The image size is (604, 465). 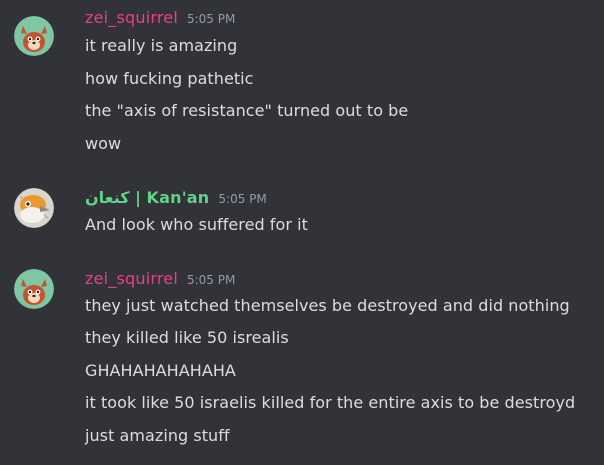 What do you see at coordinates (147, 197) in the screenshot?
I see `username: كنعان | Kan'an` at bounding box center [147, 197].